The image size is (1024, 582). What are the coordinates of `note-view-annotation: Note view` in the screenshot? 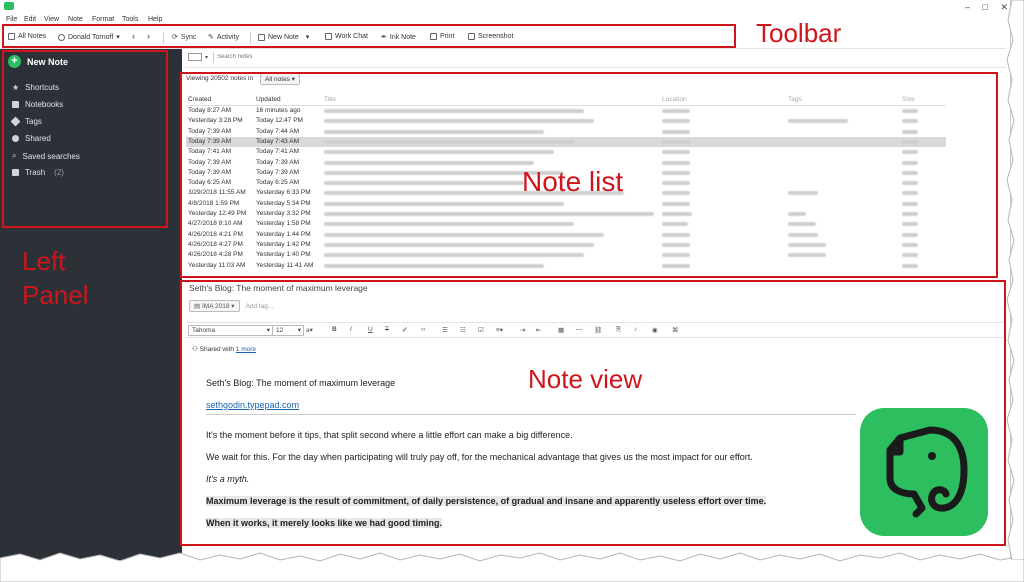 It's located at (585, 379).